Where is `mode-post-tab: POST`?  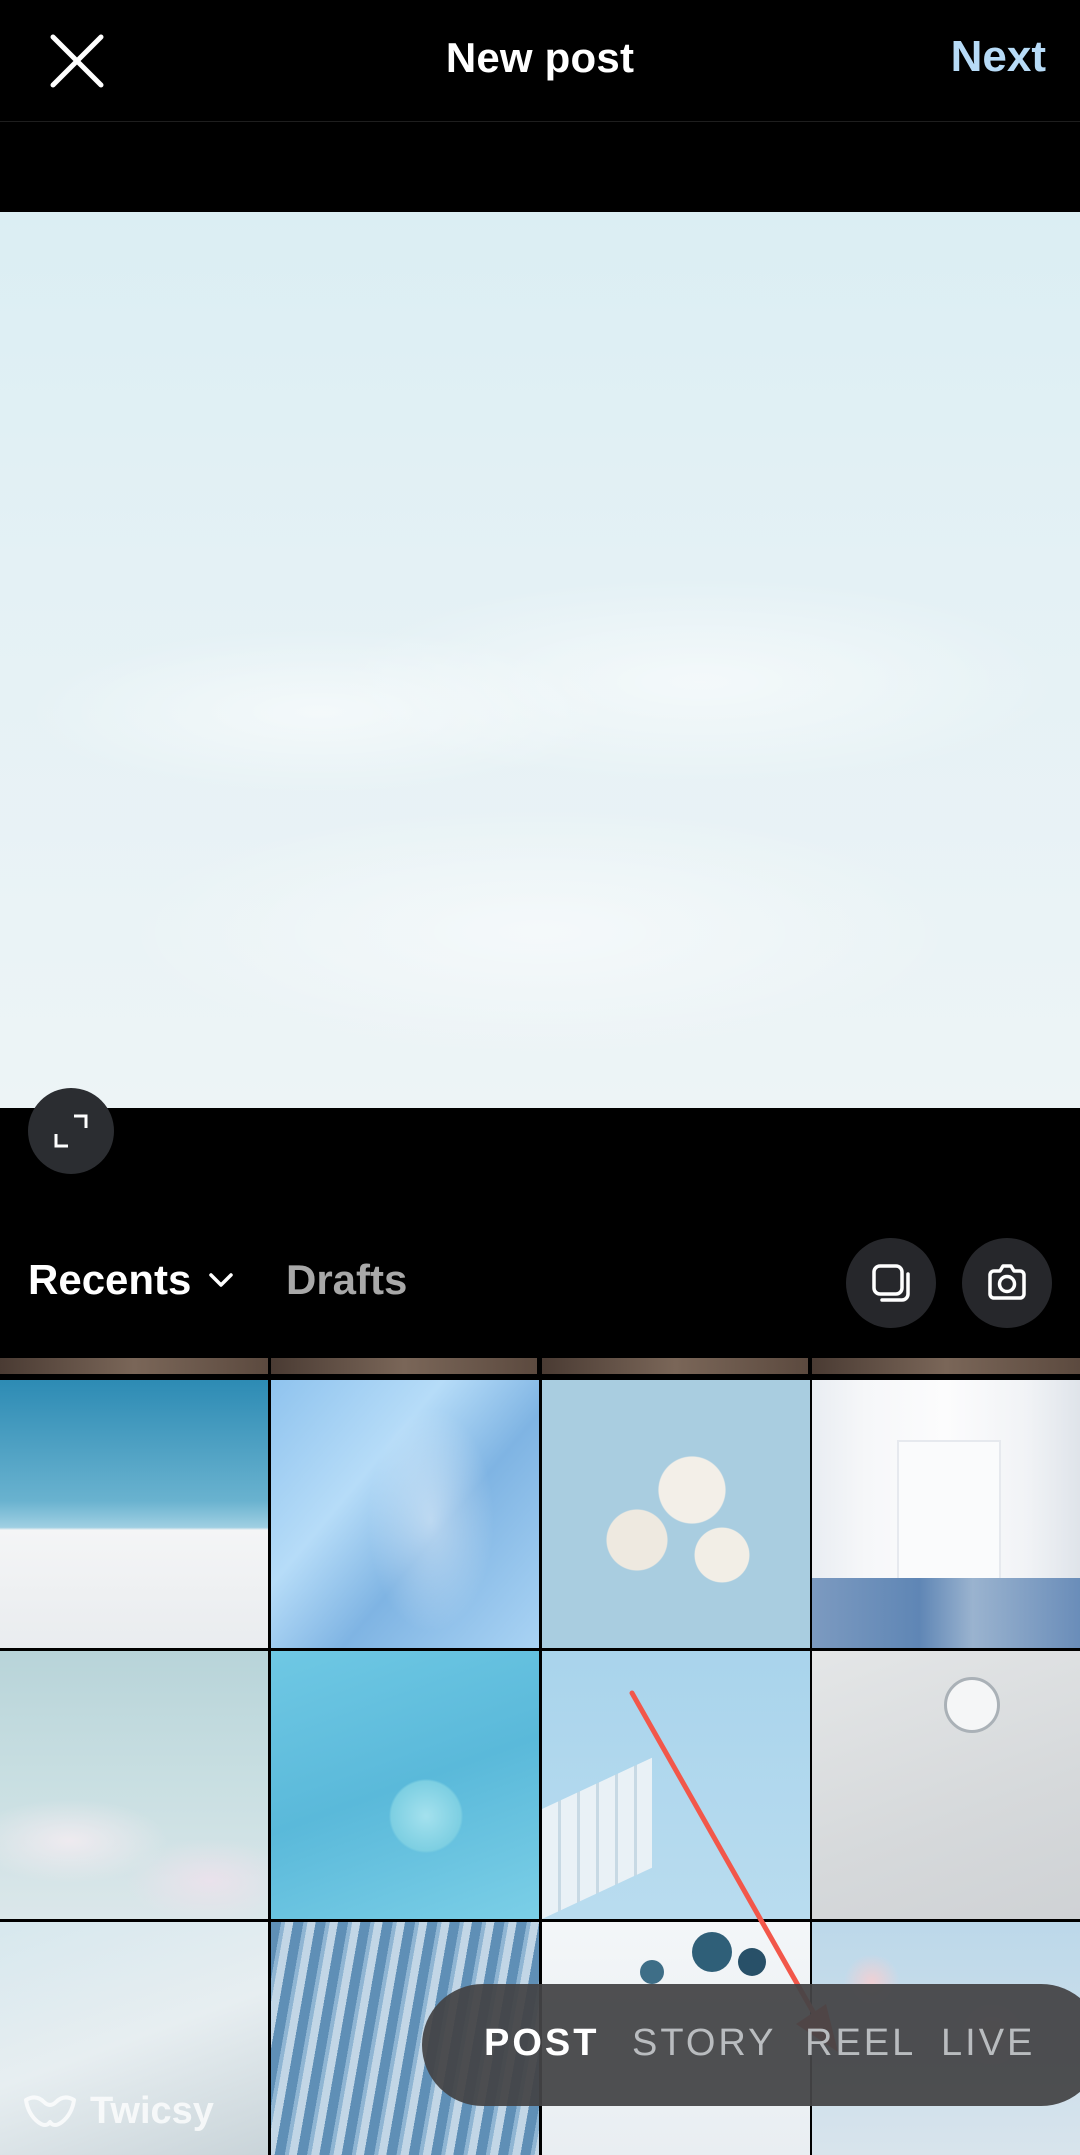 mode-post-tab: POST is located at coordinates (541, 2043).